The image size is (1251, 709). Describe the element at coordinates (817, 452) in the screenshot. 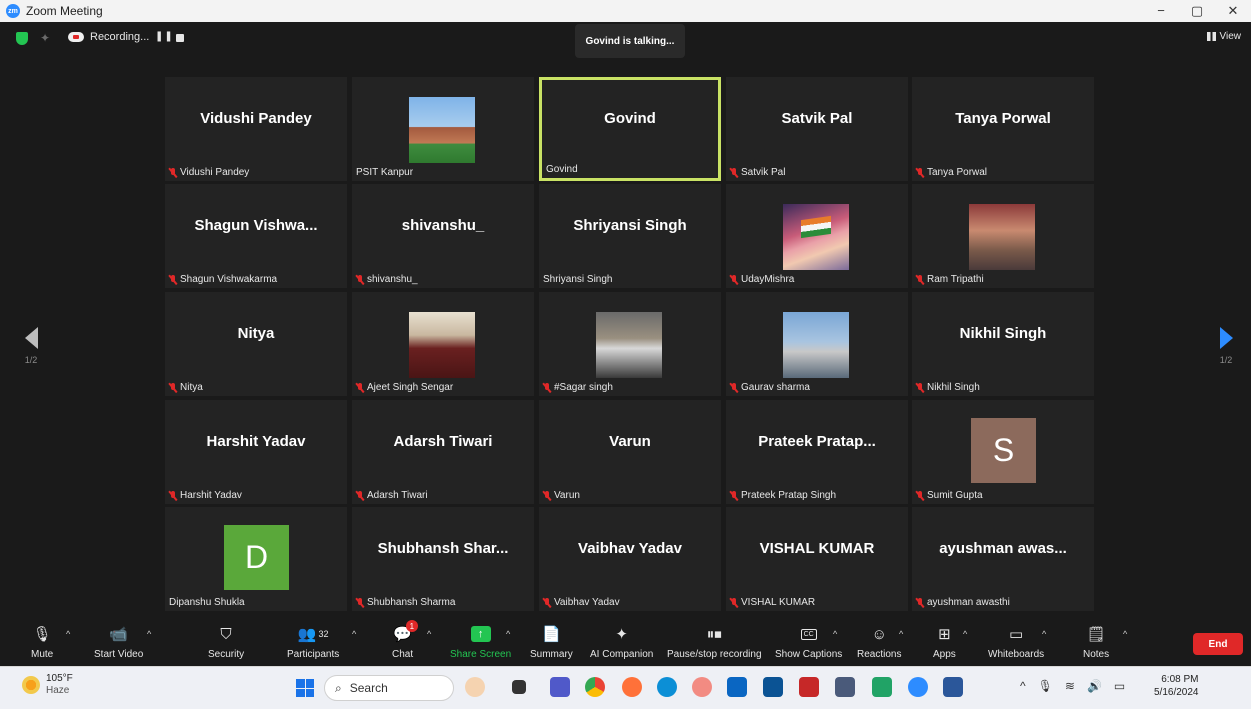

I see `participant-tile: Prateek Pratap... Prateek Pratap Singh` at that location.